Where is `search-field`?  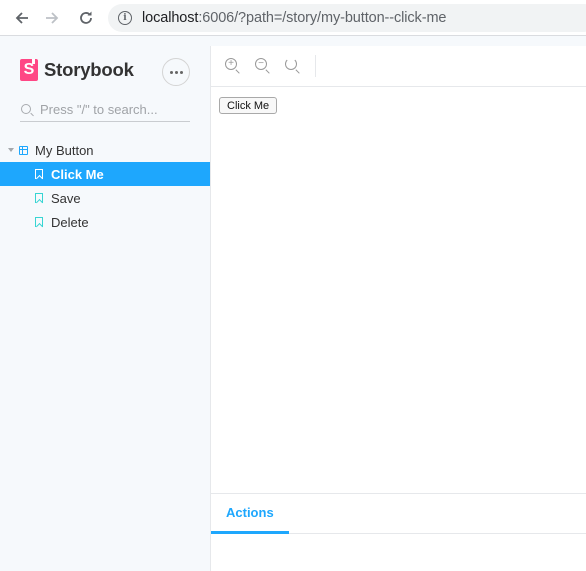 search-field is located at coordinates (105, 109).